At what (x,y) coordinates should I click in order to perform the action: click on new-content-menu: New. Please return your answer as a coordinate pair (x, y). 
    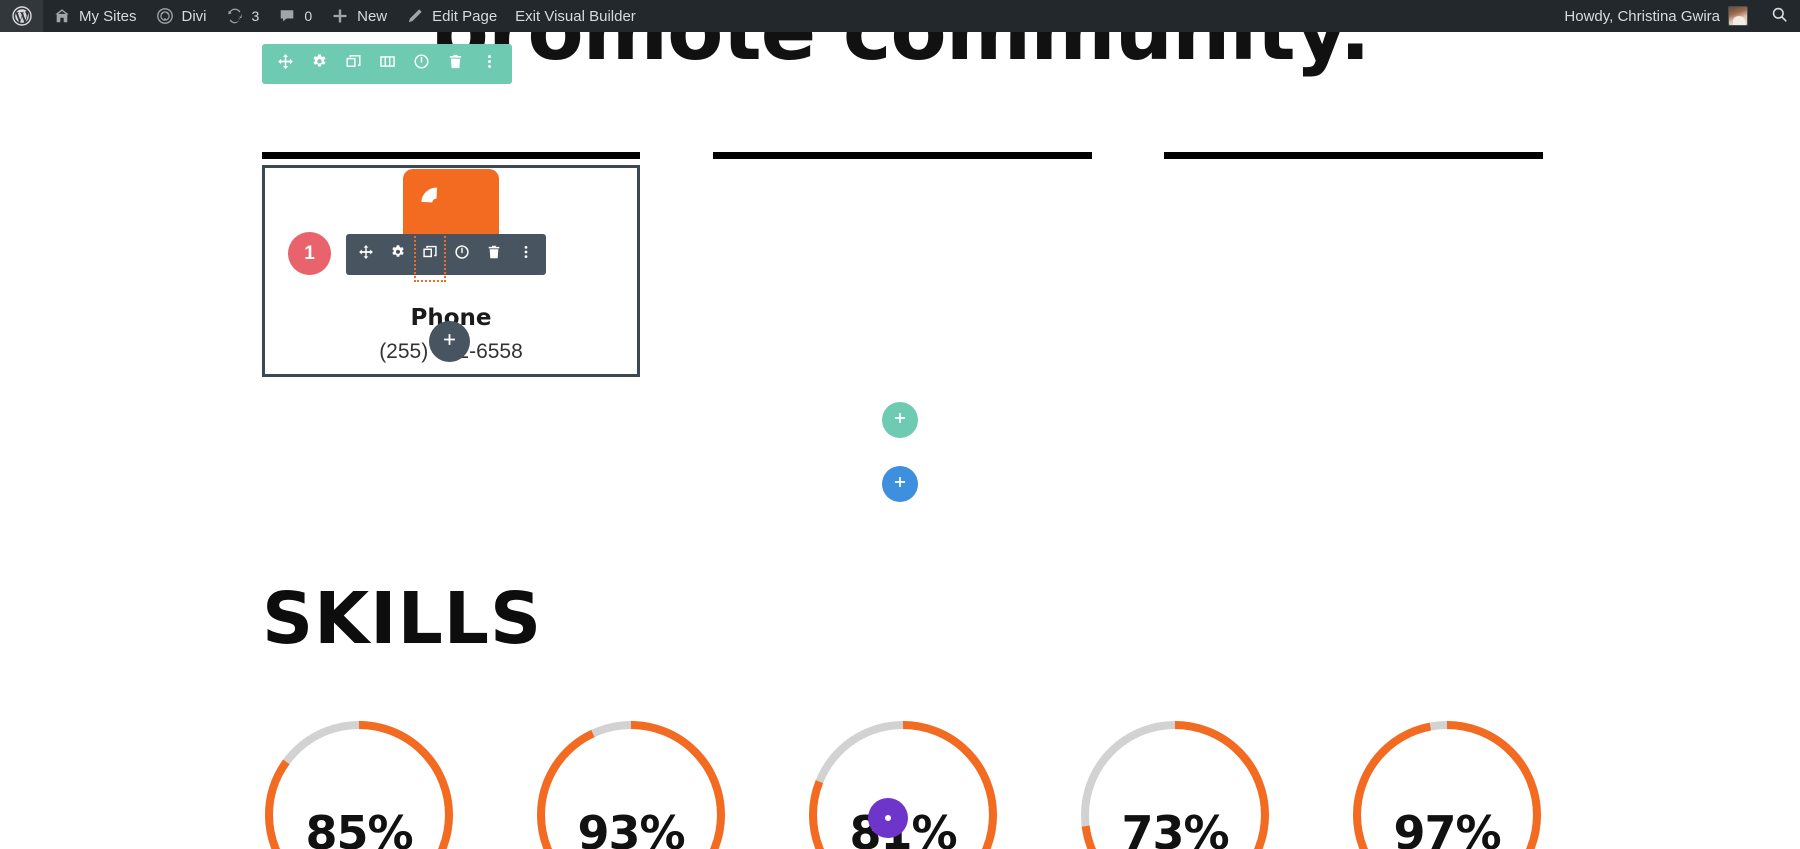
    Looking at the image, I should click on (358, 16).